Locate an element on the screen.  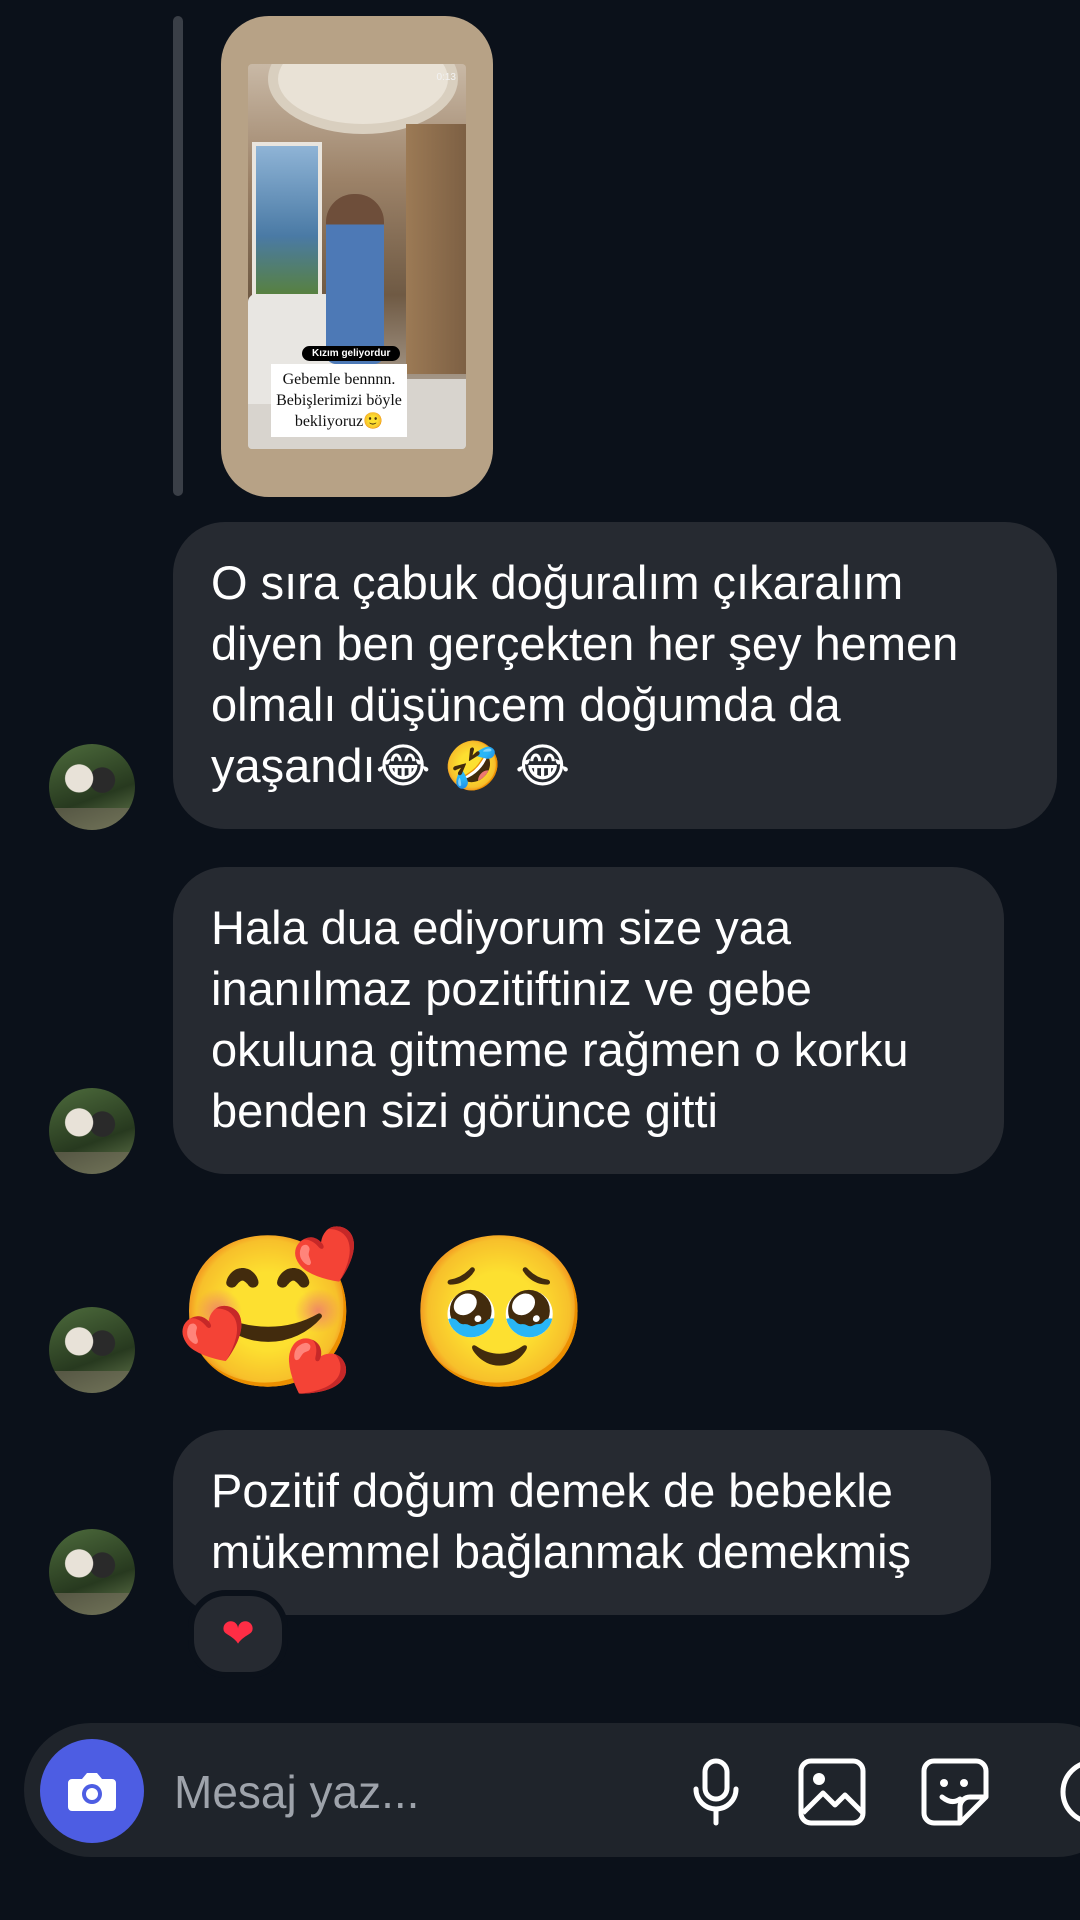
more-options-button is located at coordinates (1060, 1792).